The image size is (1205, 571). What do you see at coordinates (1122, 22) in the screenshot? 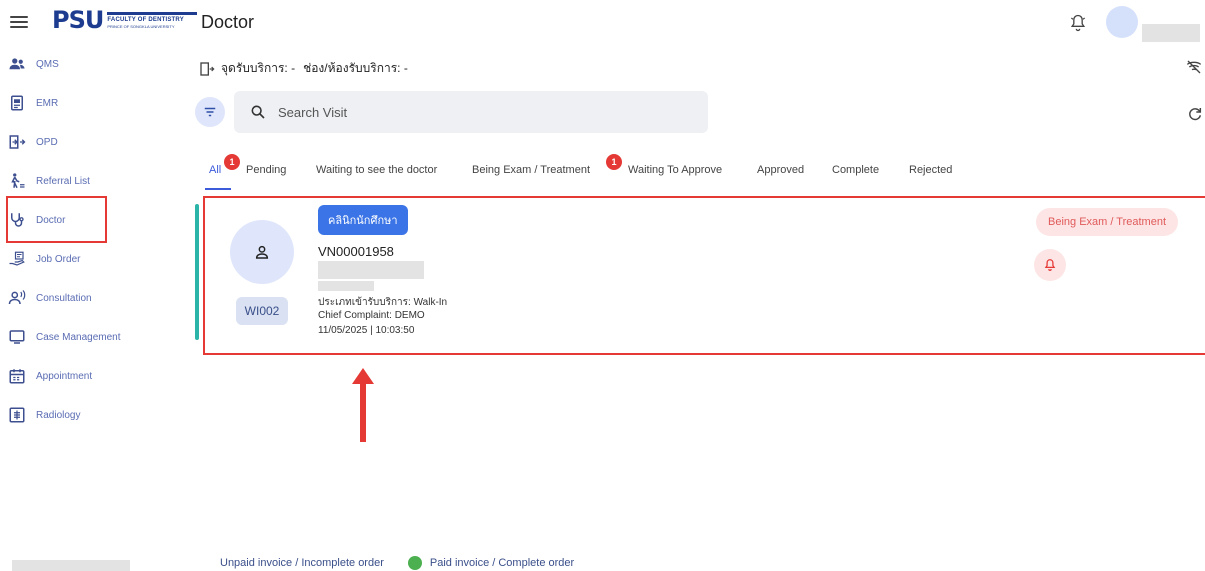
I see `user-avatar` at bounding box center [1122, 22].